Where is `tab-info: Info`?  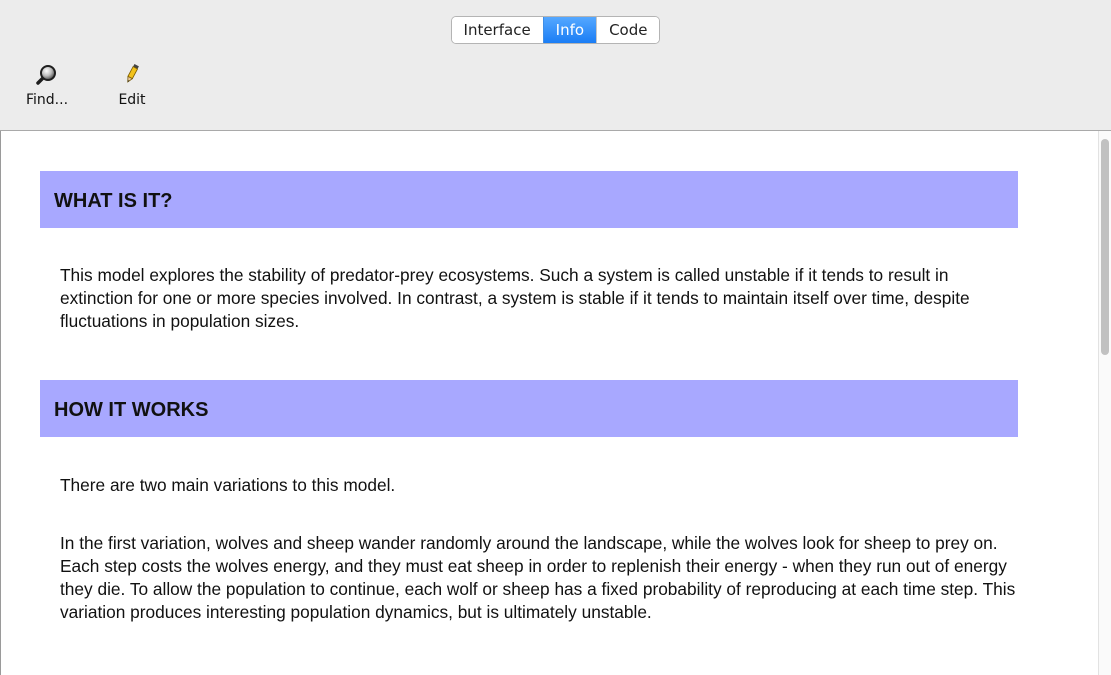 tab-info: Info is located at coordinates (569, 30).